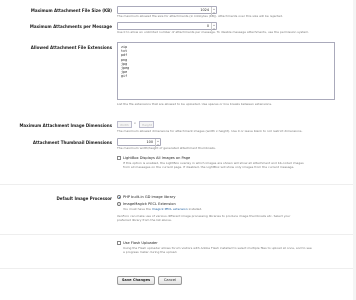 This screenshot has width=356, height=300. Describe the element at coordinates (124, 76) in the screenshot. I see `extension-line: gif` at that location.